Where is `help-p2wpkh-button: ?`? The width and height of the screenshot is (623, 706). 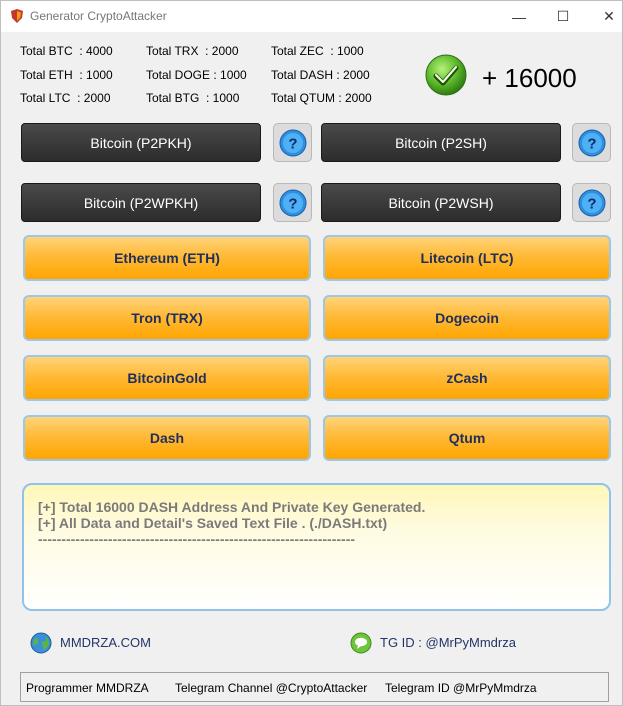 help-p2wpkh-button: ? is located at coordinates (292, 202).